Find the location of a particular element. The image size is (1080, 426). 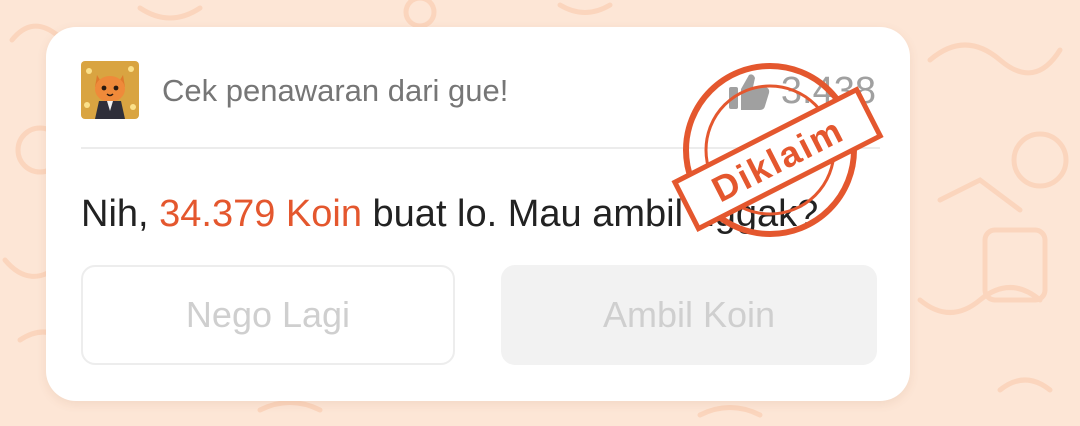

nego-lagi-label: Nego Lagi is located at coordinates (268, 314).